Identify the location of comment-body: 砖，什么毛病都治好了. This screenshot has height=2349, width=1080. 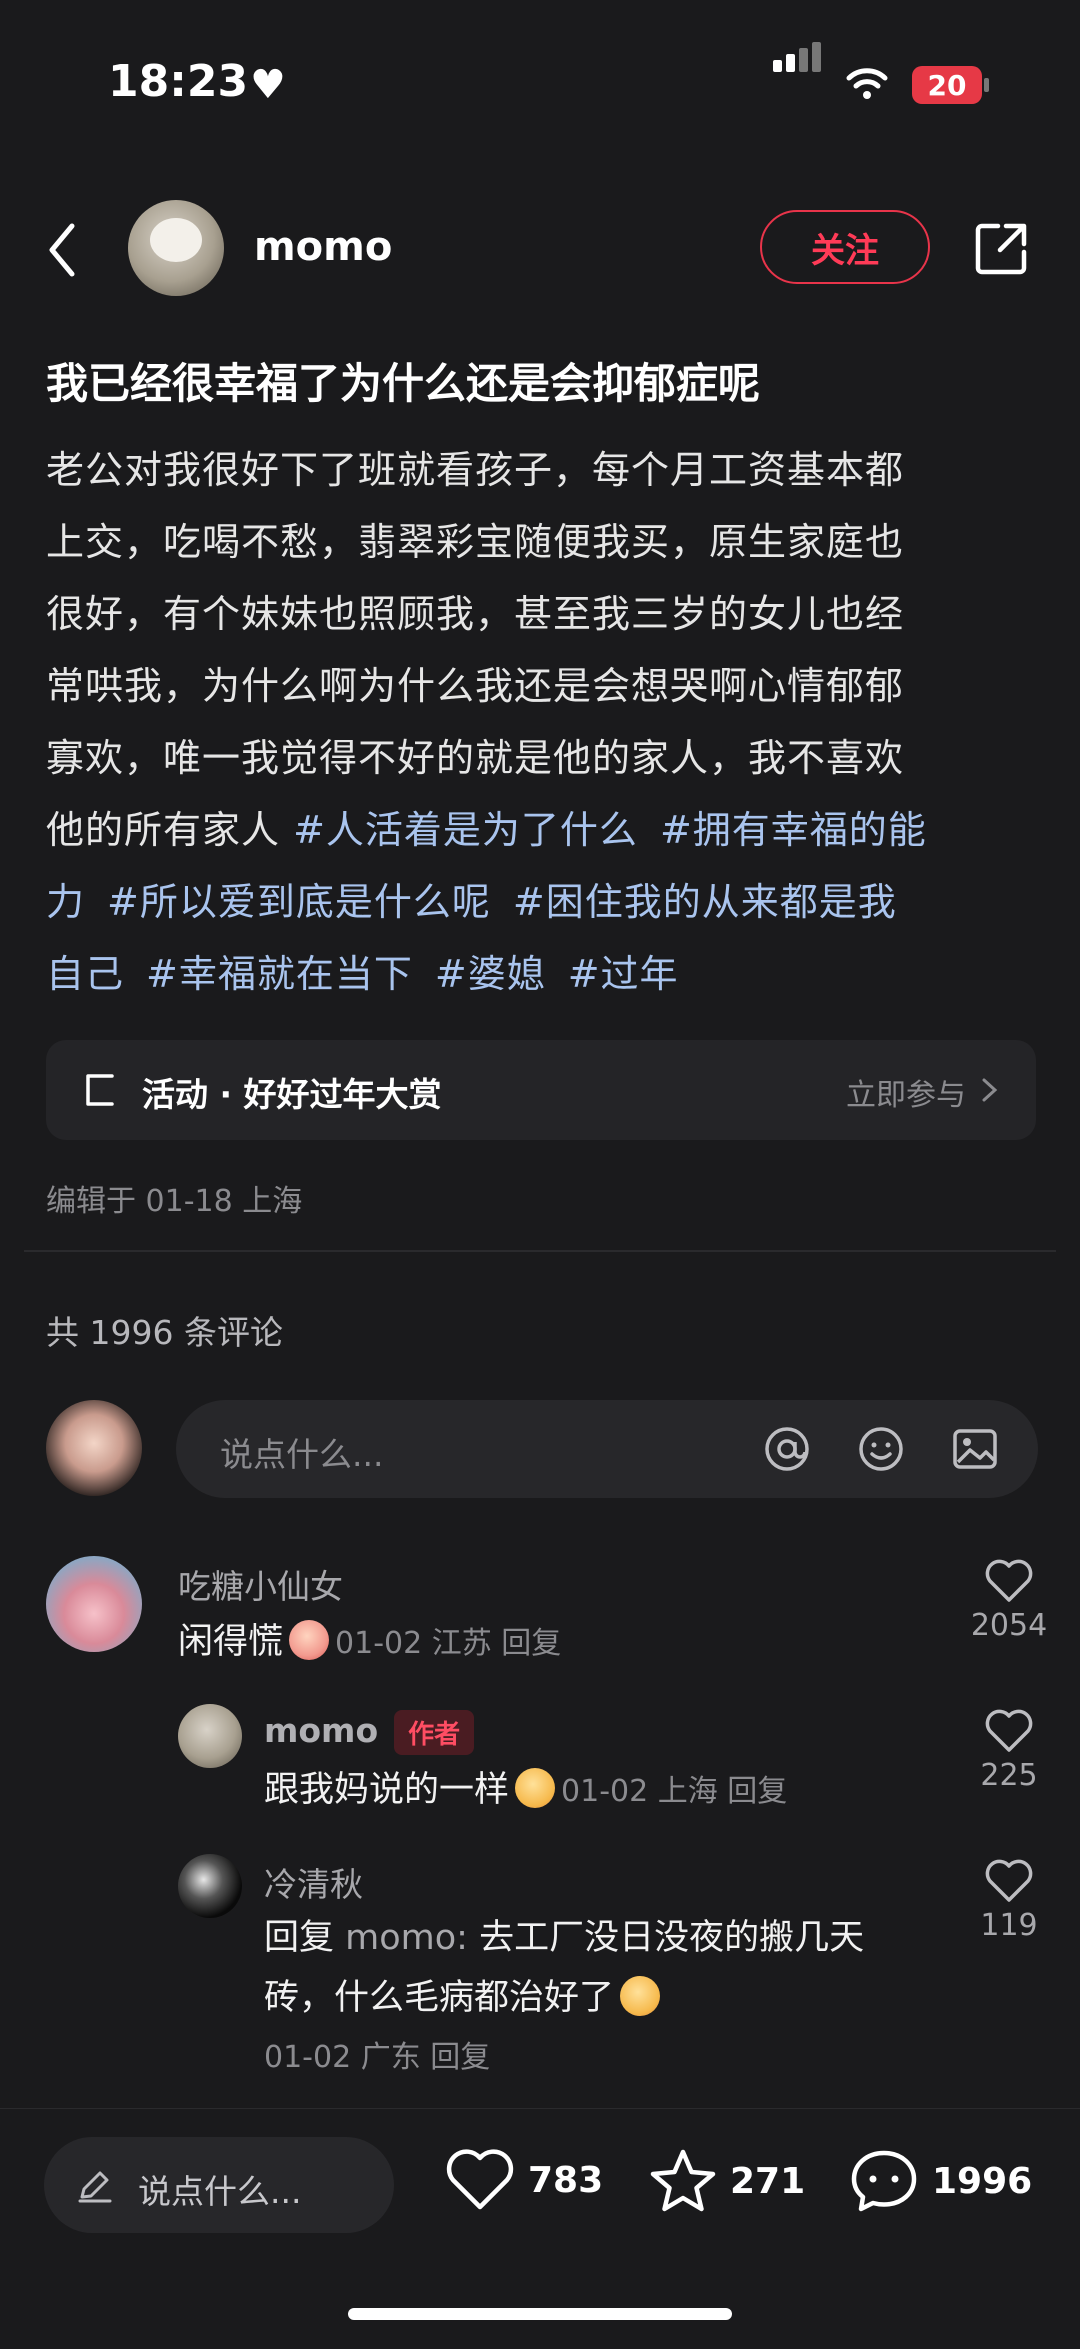
(439, 1998).